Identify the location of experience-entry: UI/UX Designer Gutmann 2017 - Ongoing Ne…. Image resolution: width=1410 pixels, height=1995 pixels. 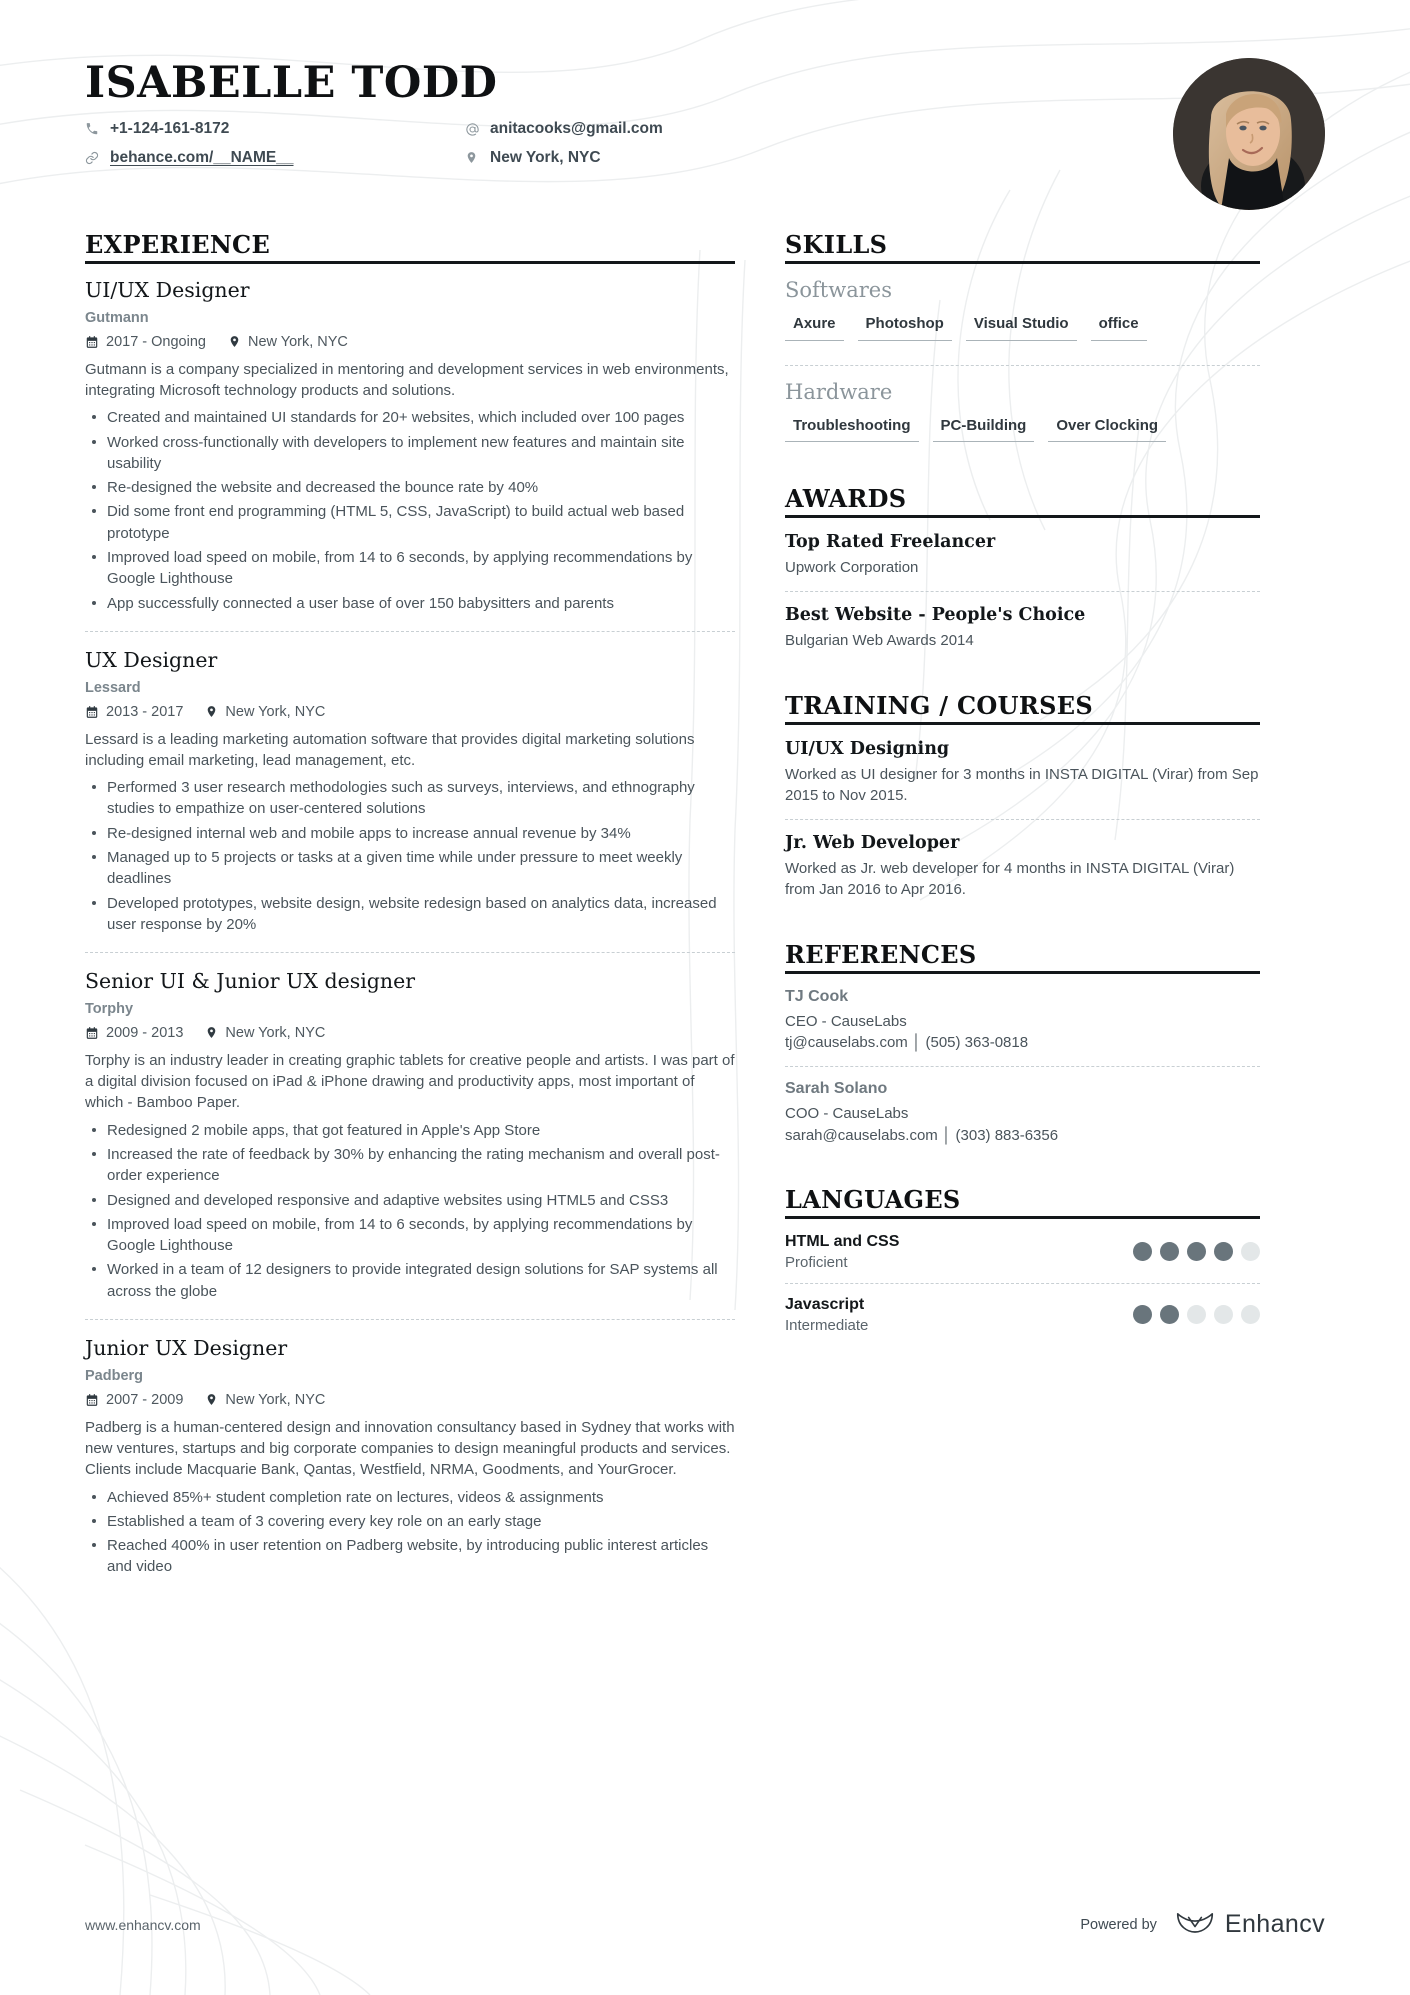
(410, 454).